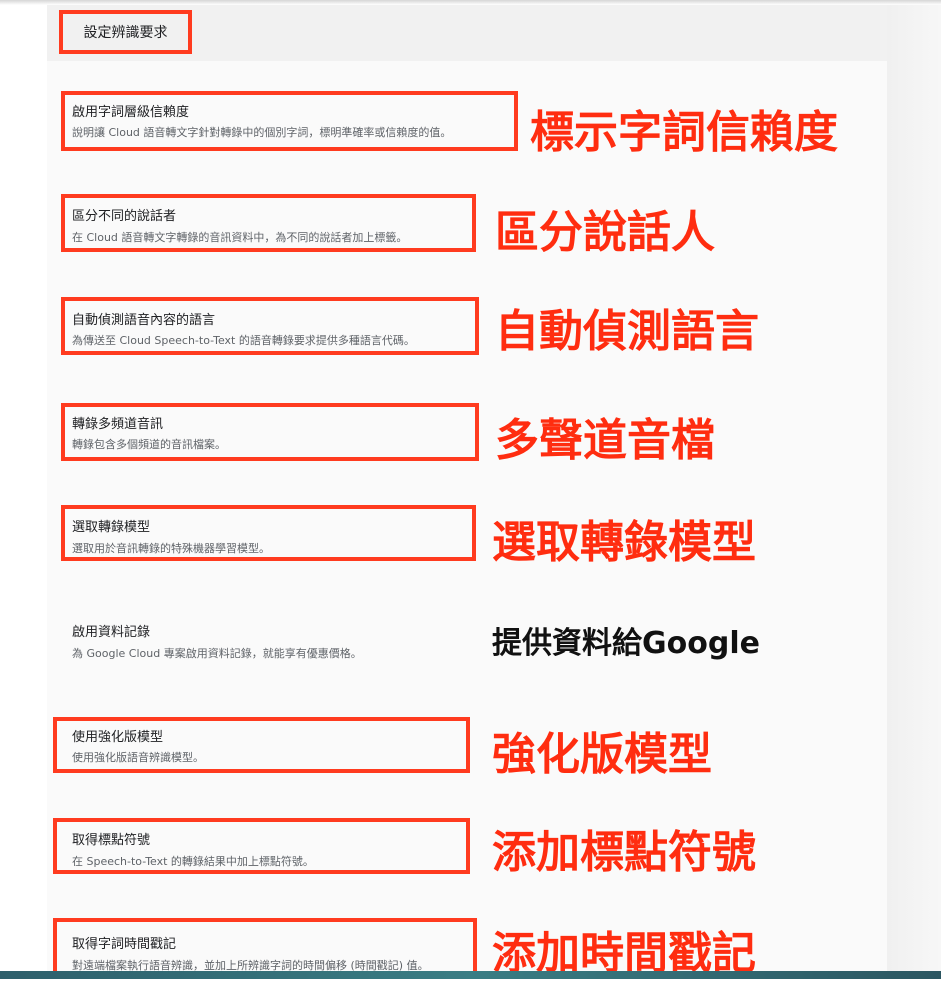 This screenshot has height=981, width=941. I want to click on row-desc-select-model: 選取用於音訊轉錄的特殊機器學習模型。, so click(171, 548).